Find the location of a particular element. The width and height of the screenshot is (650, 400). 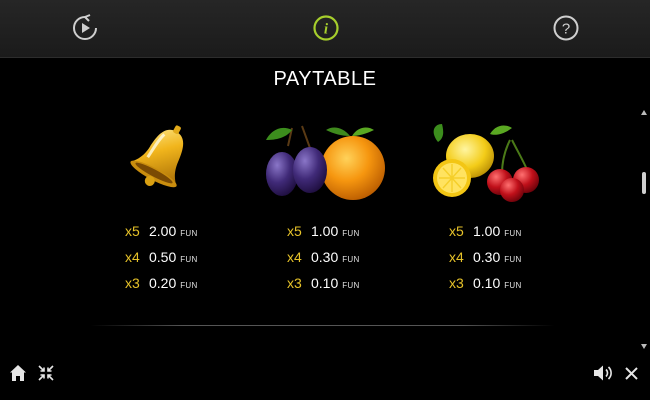

help-icon: ? is located at coordinates (566, 28).